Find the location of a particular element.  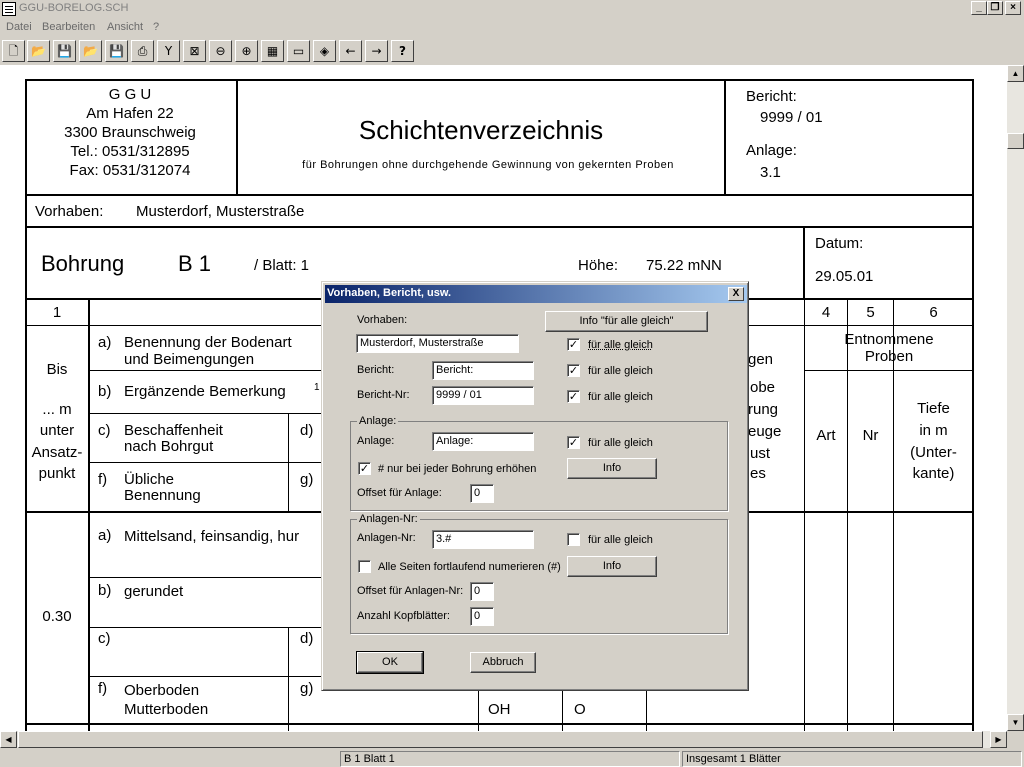

col-number-6: 6 is located at coordinates (933, 312).